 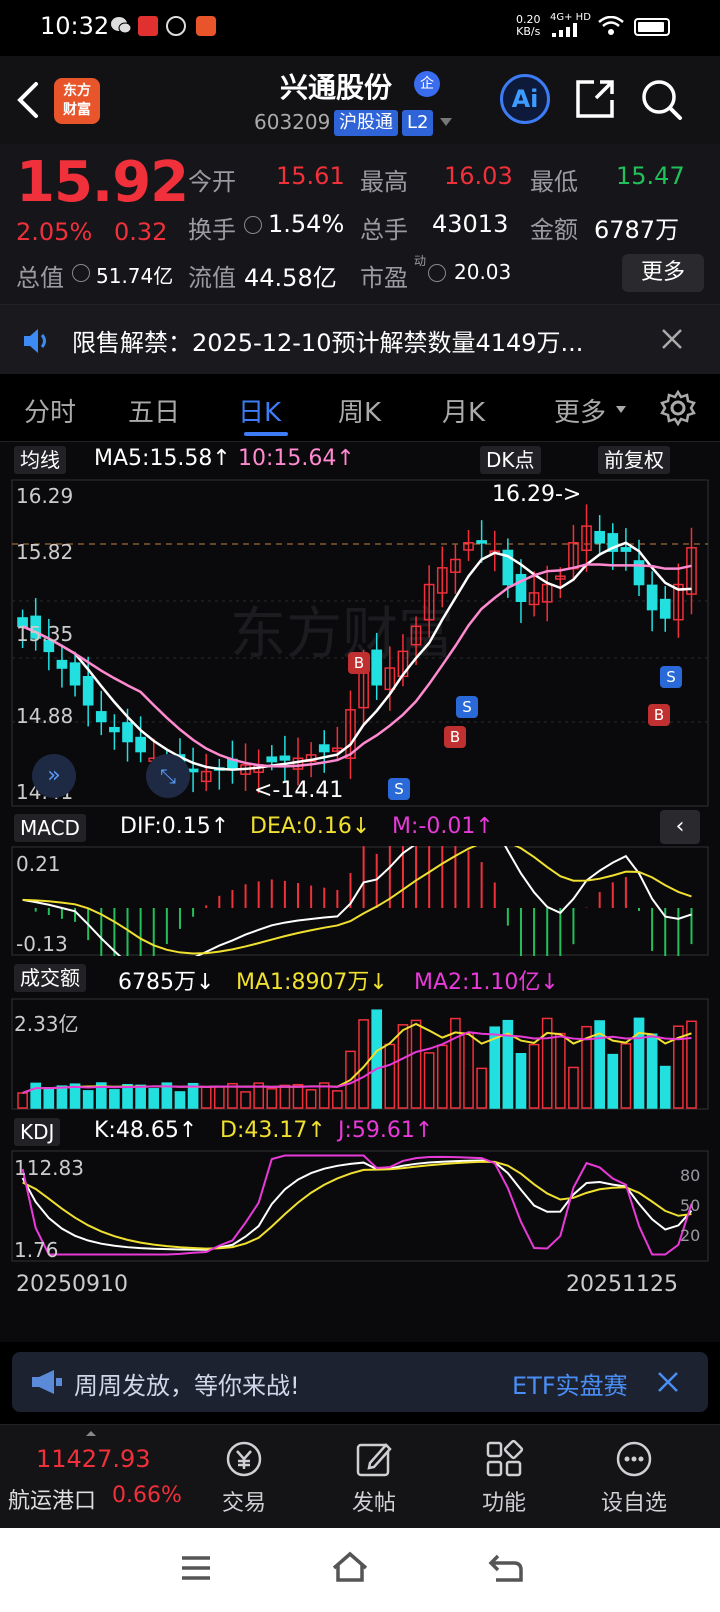 I want to click on stock-name: 兴通股份, so click(x=336, y=87).